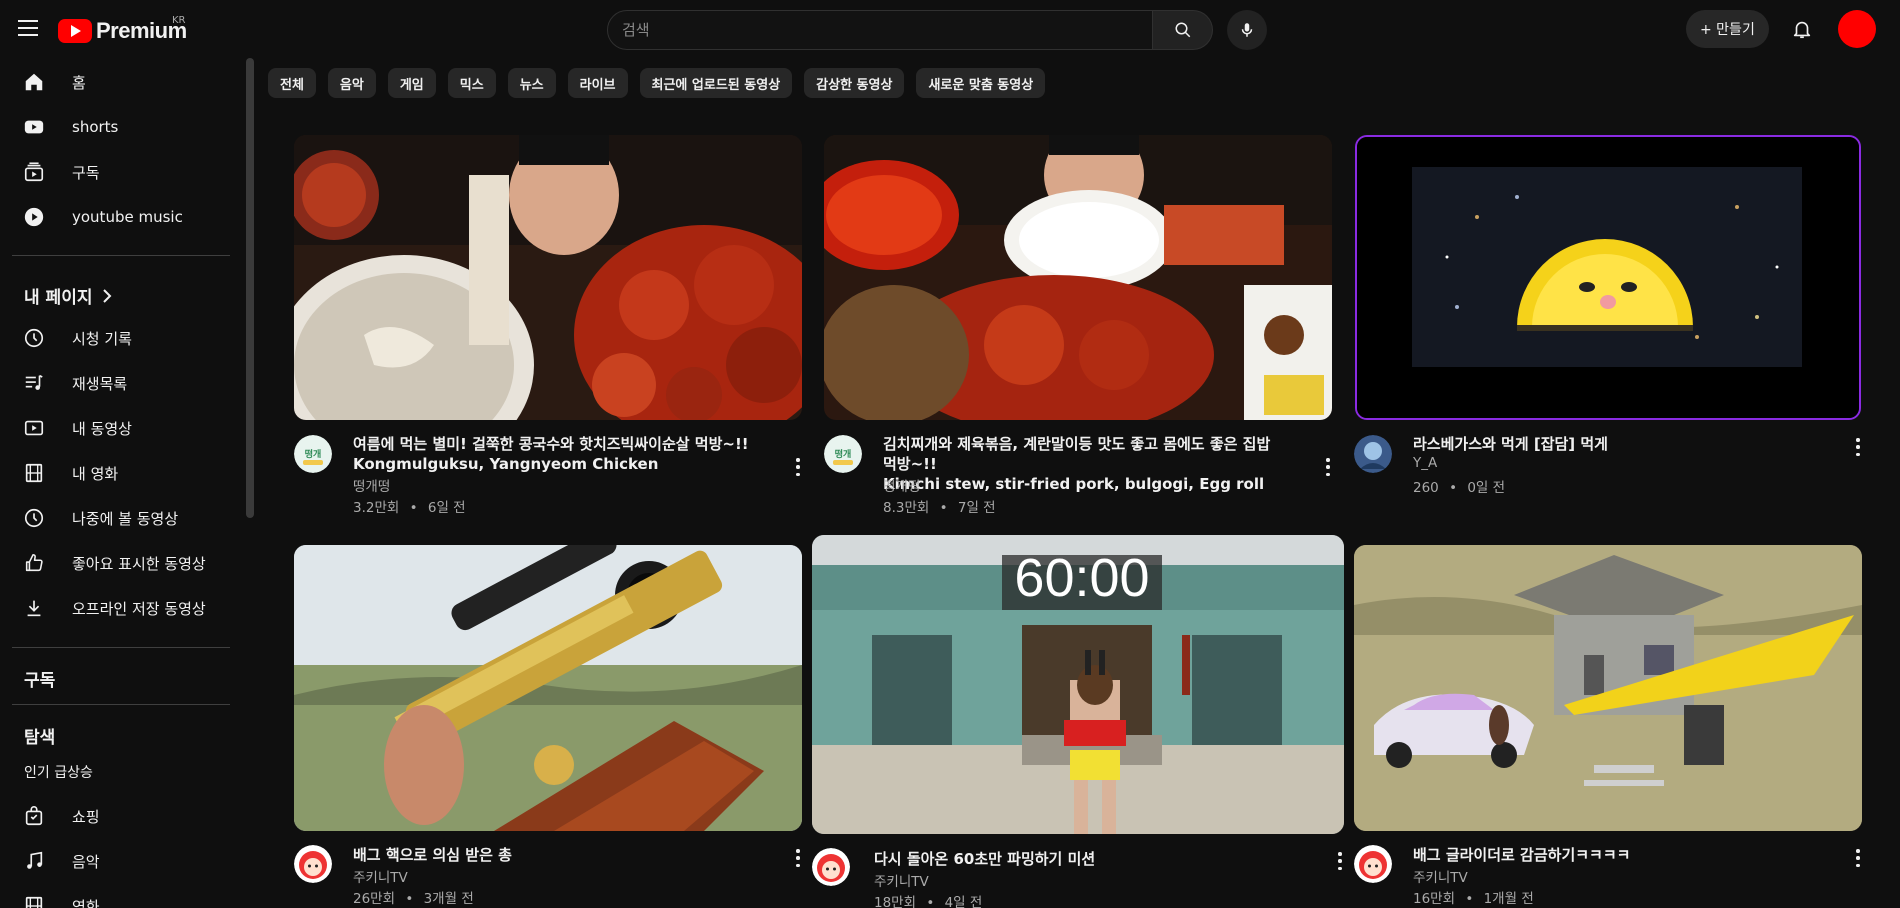  What do you see at coordinates (121, 82) in the screenshot?
I see `sidebar-item-home: 홈` at bounding box center [121, 82].